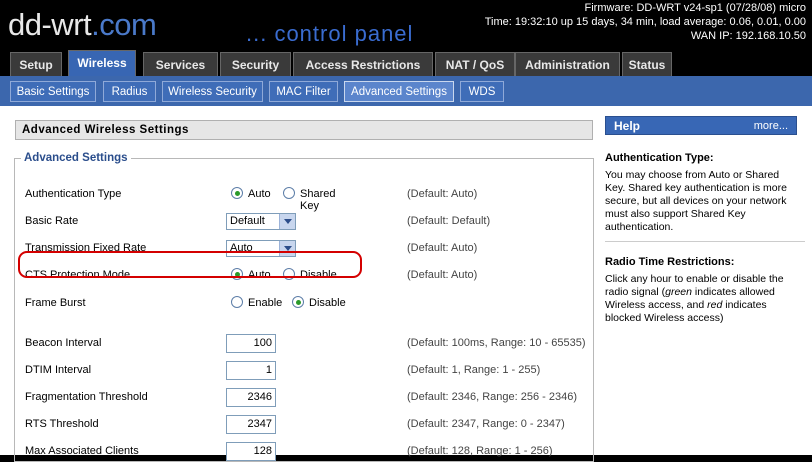 The image size is (812, 462). Describe the element at coordinates (449, 221) in the screenshot. I see `basic-rate-default: (Default: Default)` at that location.